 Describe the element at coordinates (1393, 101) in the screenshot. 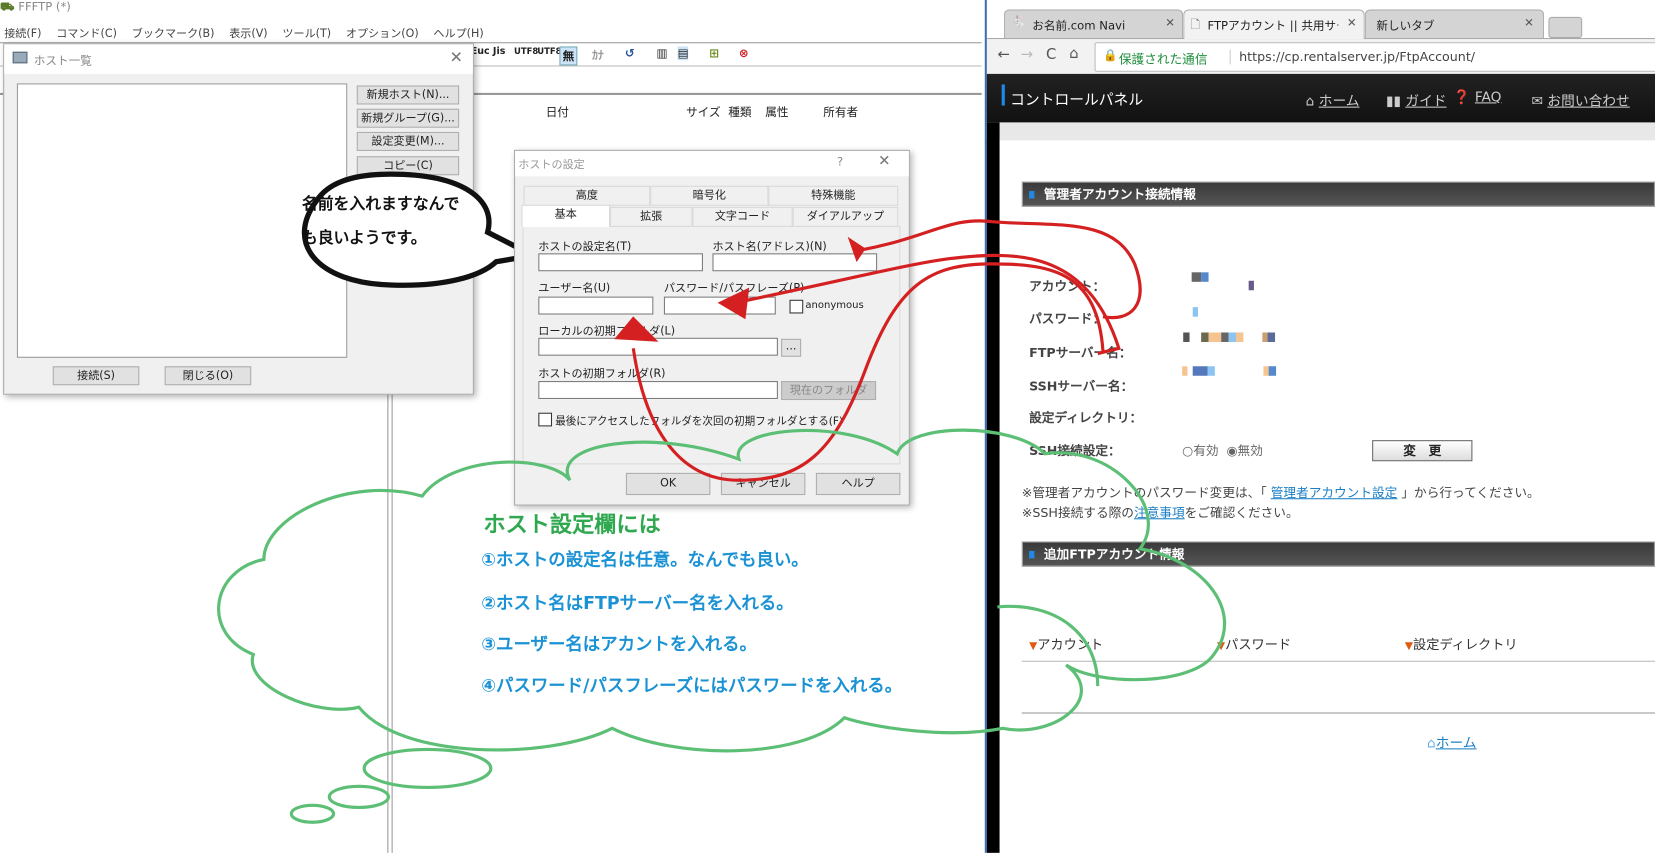

I see `book-icon: ▮▮` at that location.